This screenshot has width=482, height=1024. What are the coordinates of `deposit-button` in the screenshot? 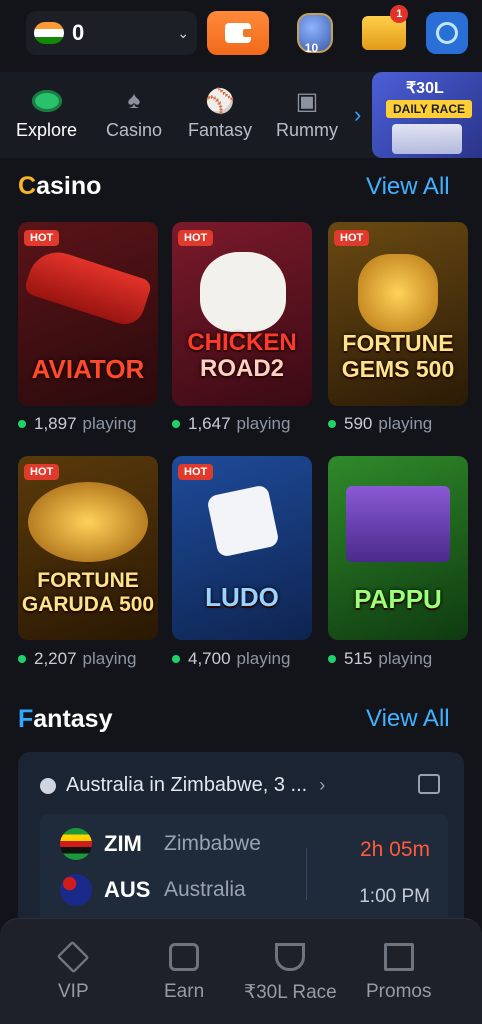 It's located at (238, 33).